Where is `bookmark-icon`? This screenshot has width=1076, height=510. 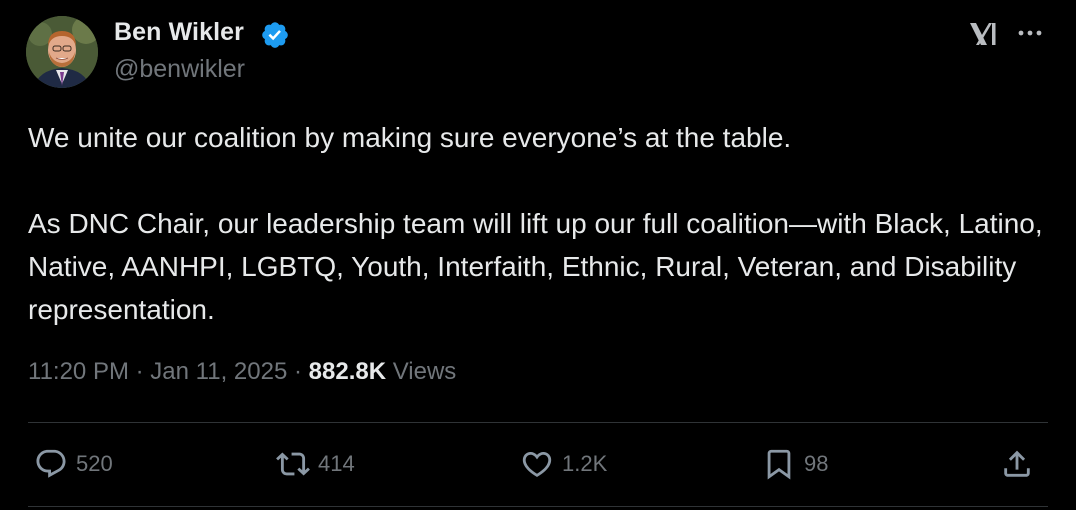
bookmark-icon is located at coordinates (779, 464).